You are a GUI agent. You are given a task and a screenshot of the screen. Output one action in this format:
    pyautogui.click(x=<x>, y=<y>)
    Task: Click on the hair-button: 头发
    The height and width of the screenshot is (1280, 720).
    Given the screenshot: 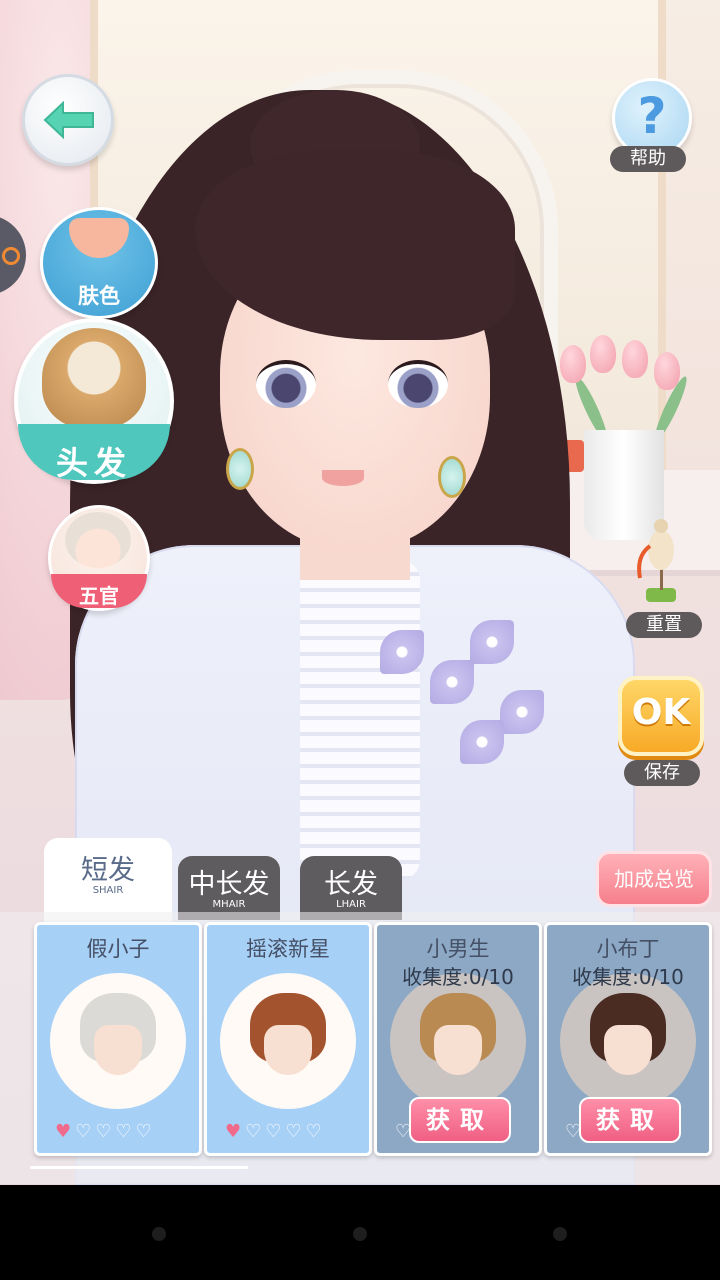 What is the action you would take?
    pyautogui.click(x=94, y=401)
    